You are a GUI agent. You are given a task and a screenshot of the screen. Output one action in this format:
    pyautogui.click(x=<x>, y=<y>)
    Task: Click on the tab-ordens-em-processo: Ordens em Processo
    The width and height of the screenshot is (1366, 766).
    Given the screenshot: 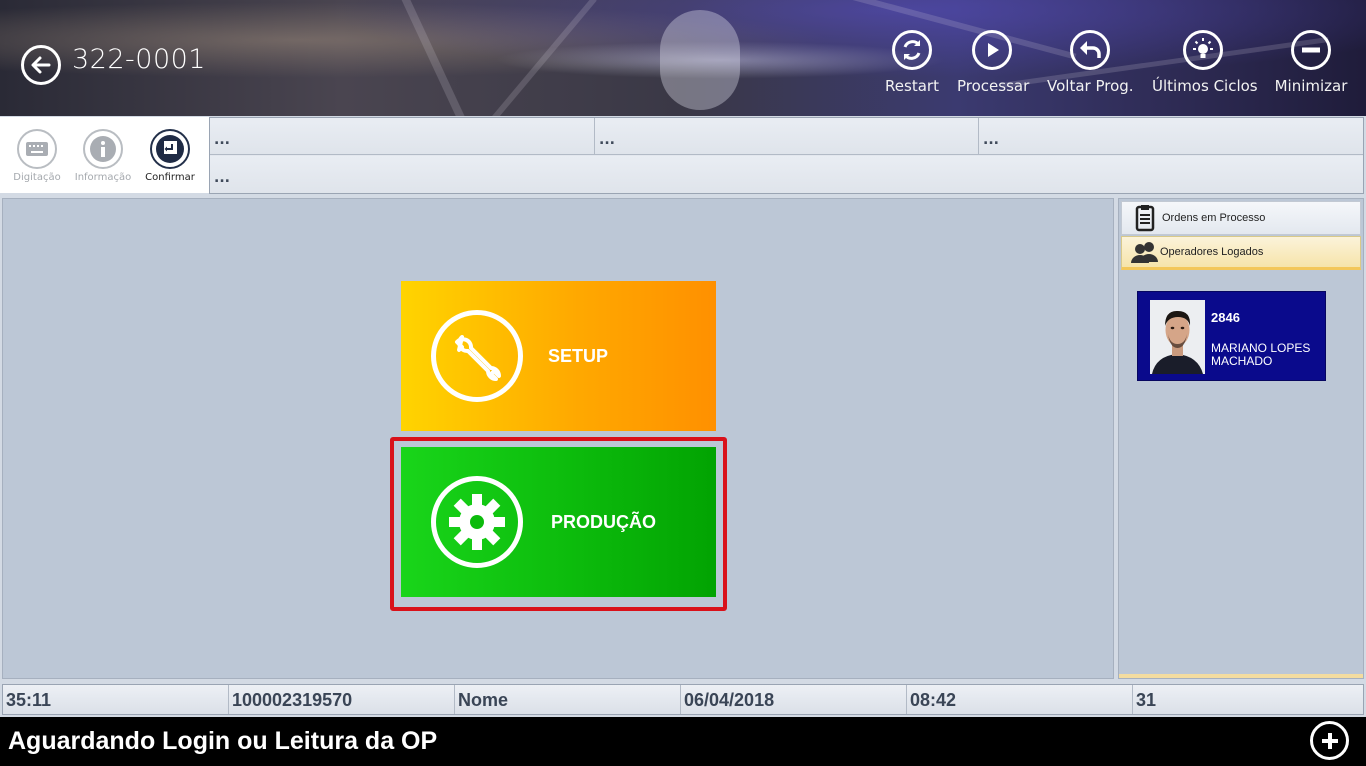 What is the action you would take?
    pyautogui.click(x=1241, y=218)
    